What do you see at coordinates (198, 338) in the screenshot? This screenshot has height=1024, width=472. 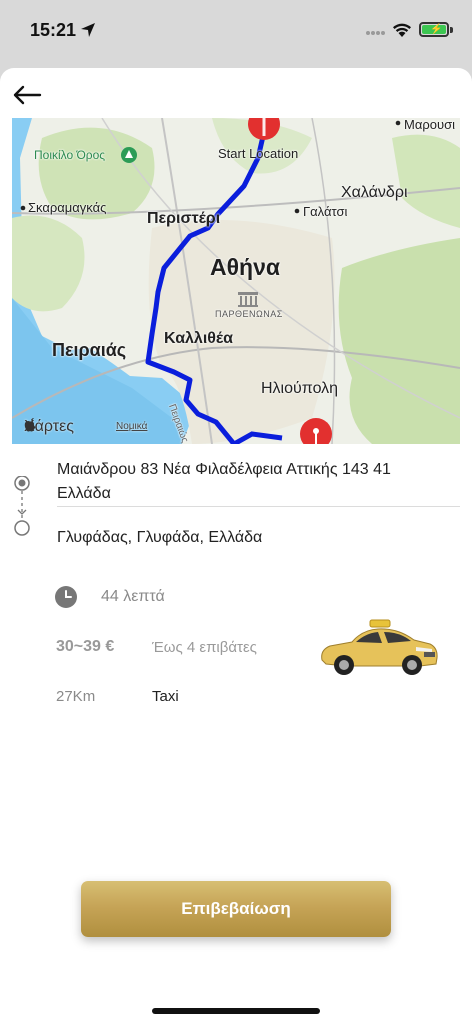 I see `map-label-kallithea: Καλλιθέα` at bounding box center [198, 338].